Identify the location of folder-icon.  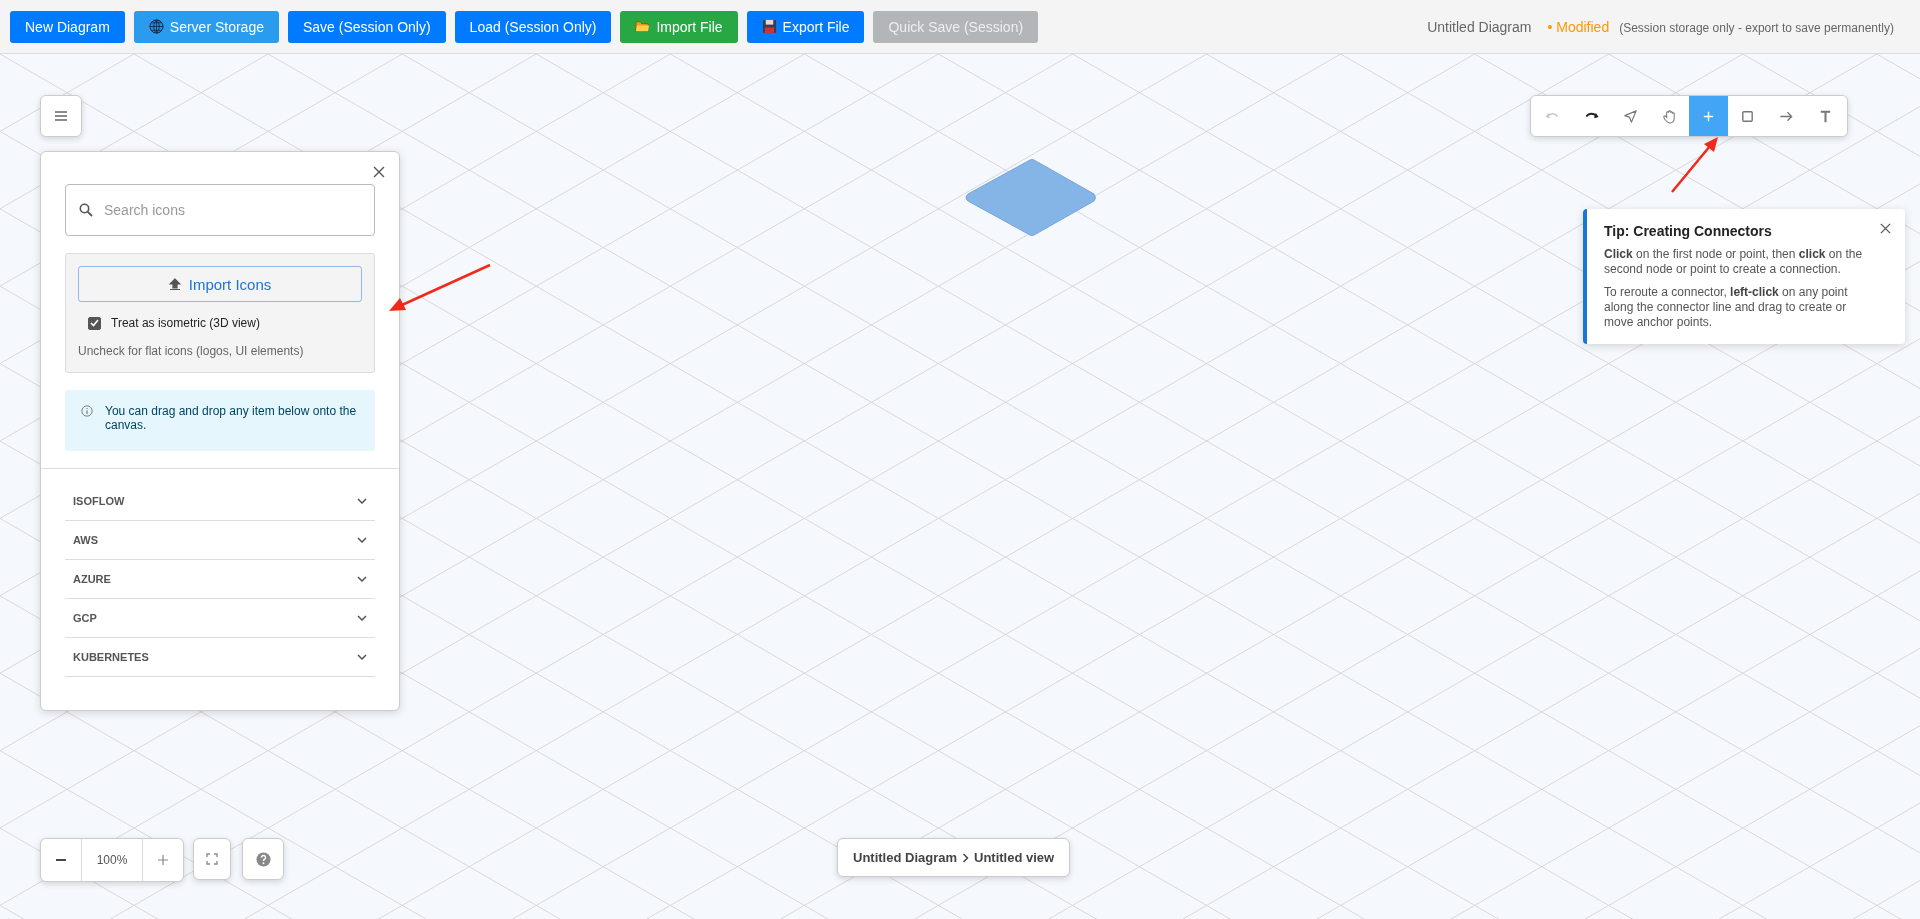
(643, 26).